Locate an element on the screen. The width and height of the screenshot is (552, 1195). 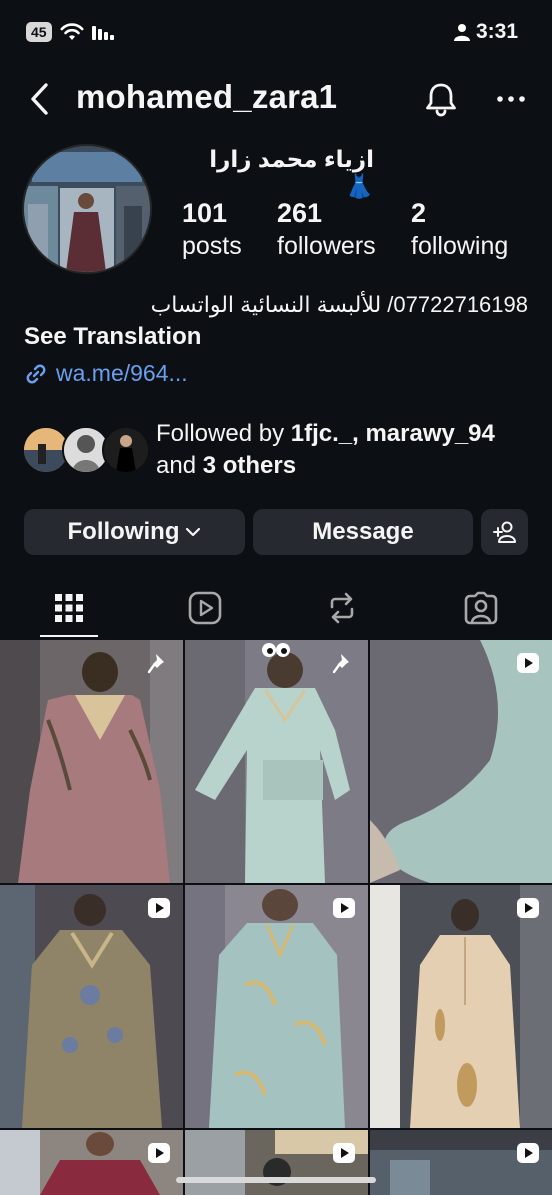
posts-label: posts is located at coordinates (212, 246).